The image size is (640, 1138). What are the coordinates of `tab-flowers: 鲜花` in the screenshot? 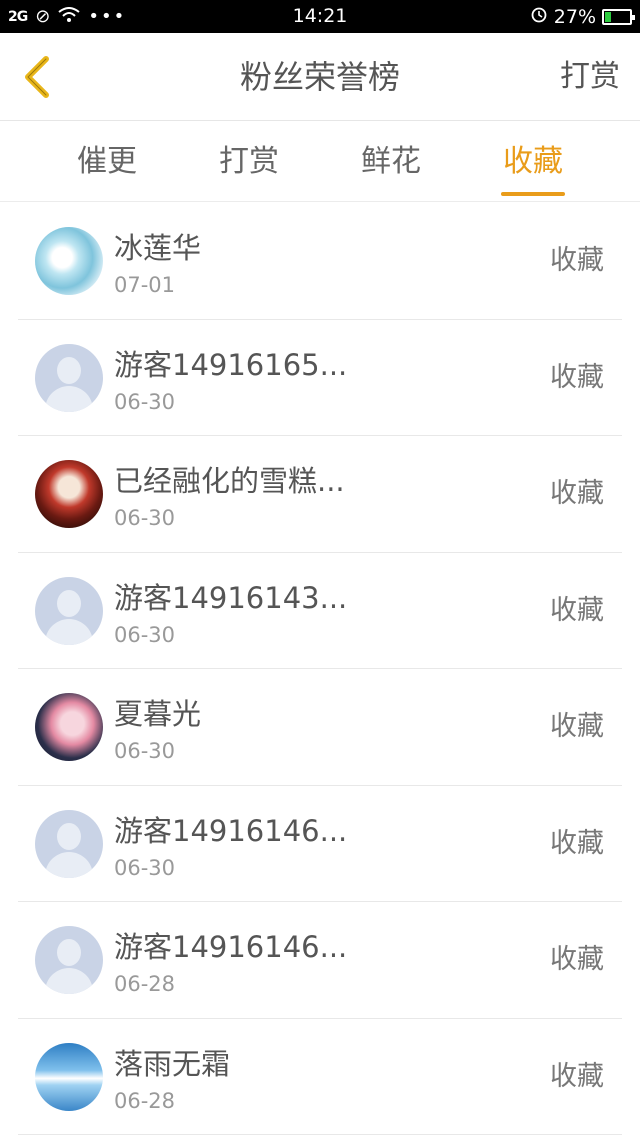 It's located at (391, 162).